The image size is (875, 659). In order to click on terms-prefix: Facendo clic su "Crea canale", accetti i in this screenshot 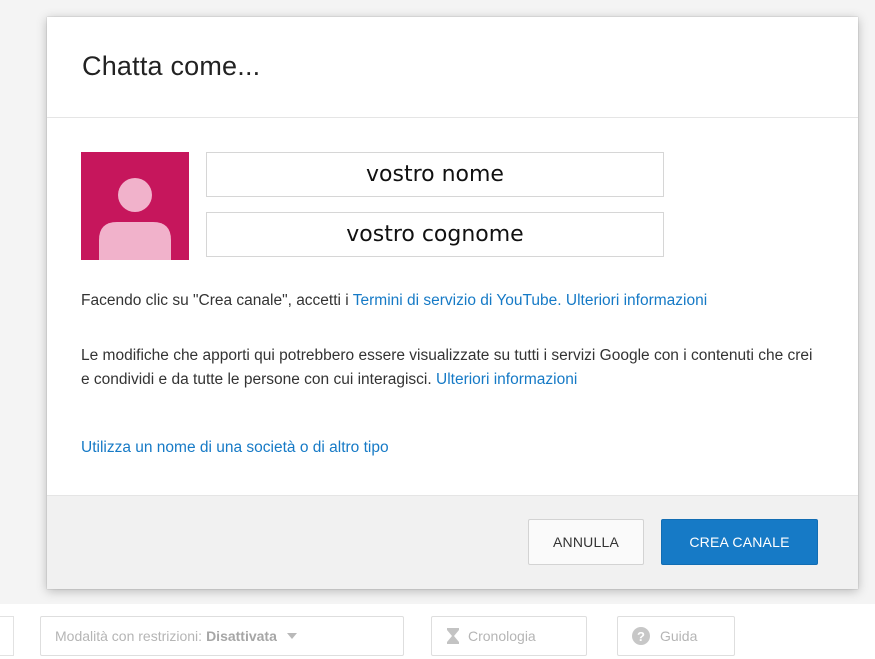, I will do `click(217, 300)`.